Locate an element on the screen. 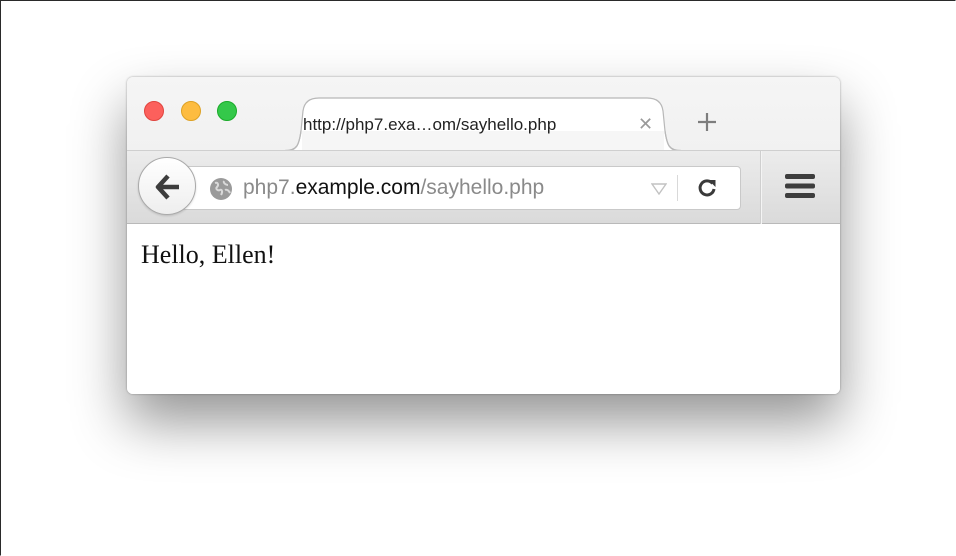 The width and height of the screenshot is (956, 556). navigation-toolbar: php7.example.com/sayhello.php is located at coordinates (483, 187).